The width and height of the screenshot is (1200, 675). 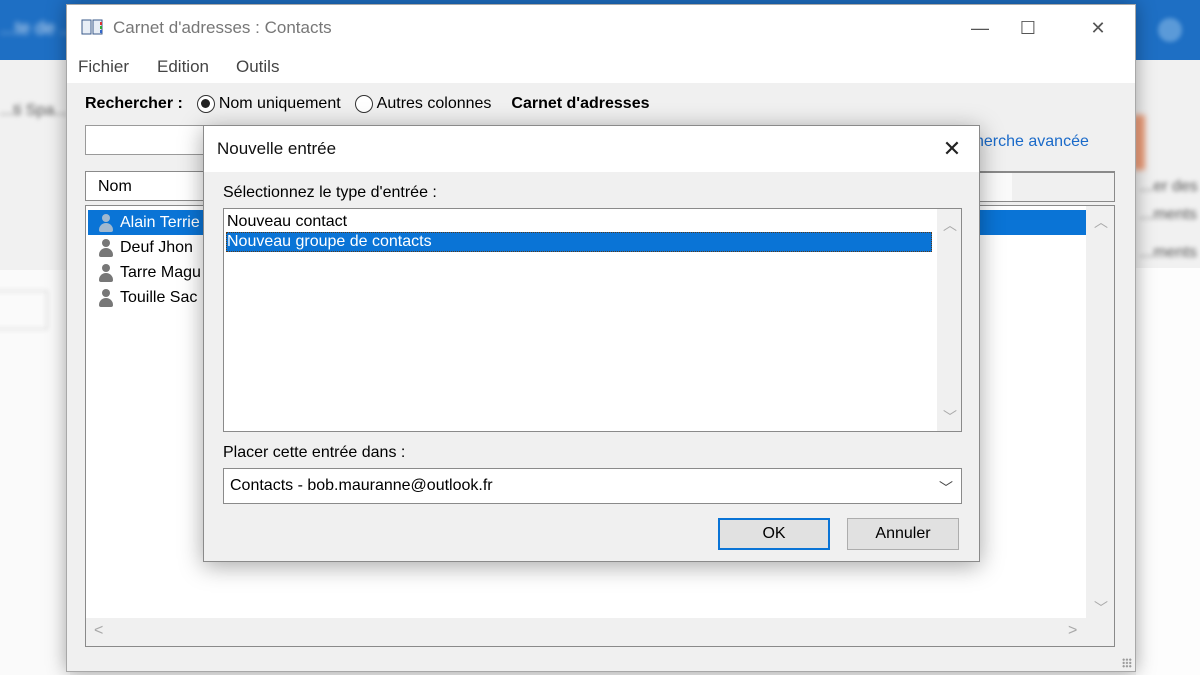 What do you see at coordinates (103, 67) in the screenshot?
I see `menu-fichier: Fichier` at bounding box center [103, 67].